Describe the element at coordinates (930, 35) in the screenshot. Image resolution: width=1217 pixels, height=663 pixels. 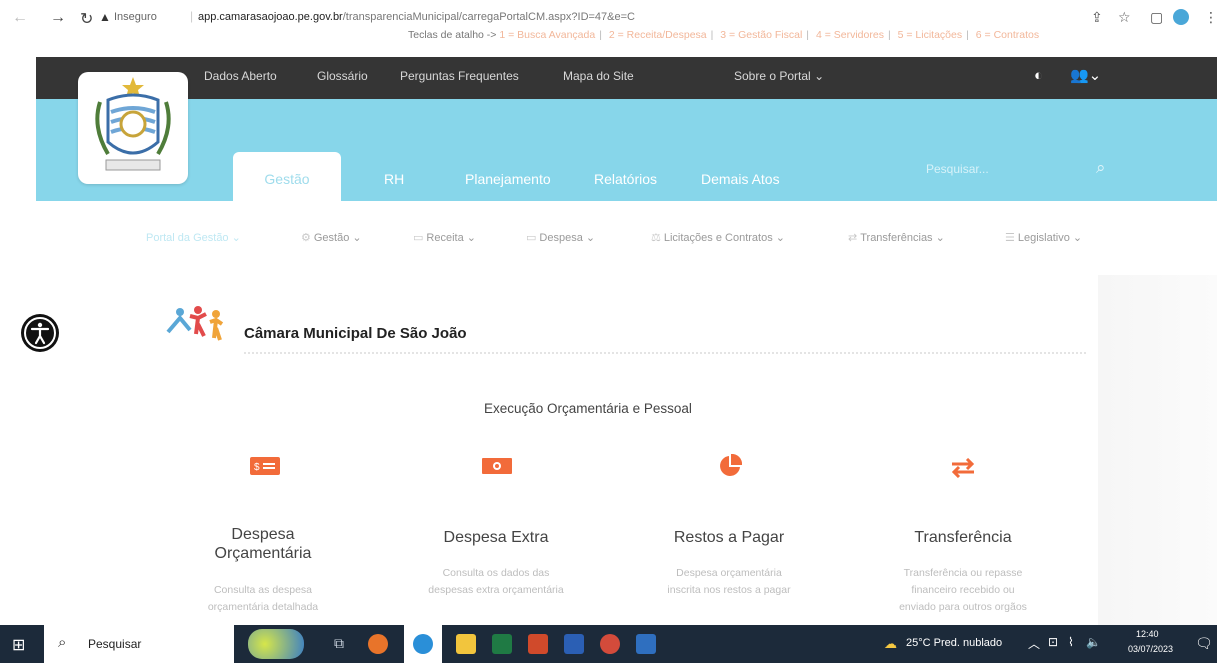
I see `shortcut-item: 5 = Licitações` at that location.